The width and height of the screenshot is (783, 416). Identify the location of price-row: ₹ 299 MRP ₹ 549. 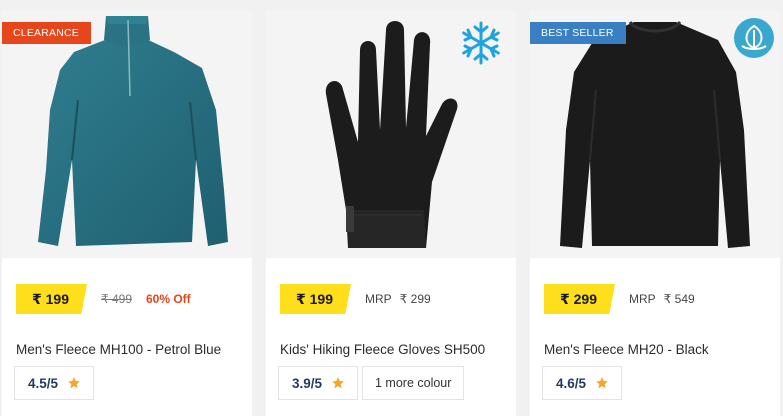
(619, 299).